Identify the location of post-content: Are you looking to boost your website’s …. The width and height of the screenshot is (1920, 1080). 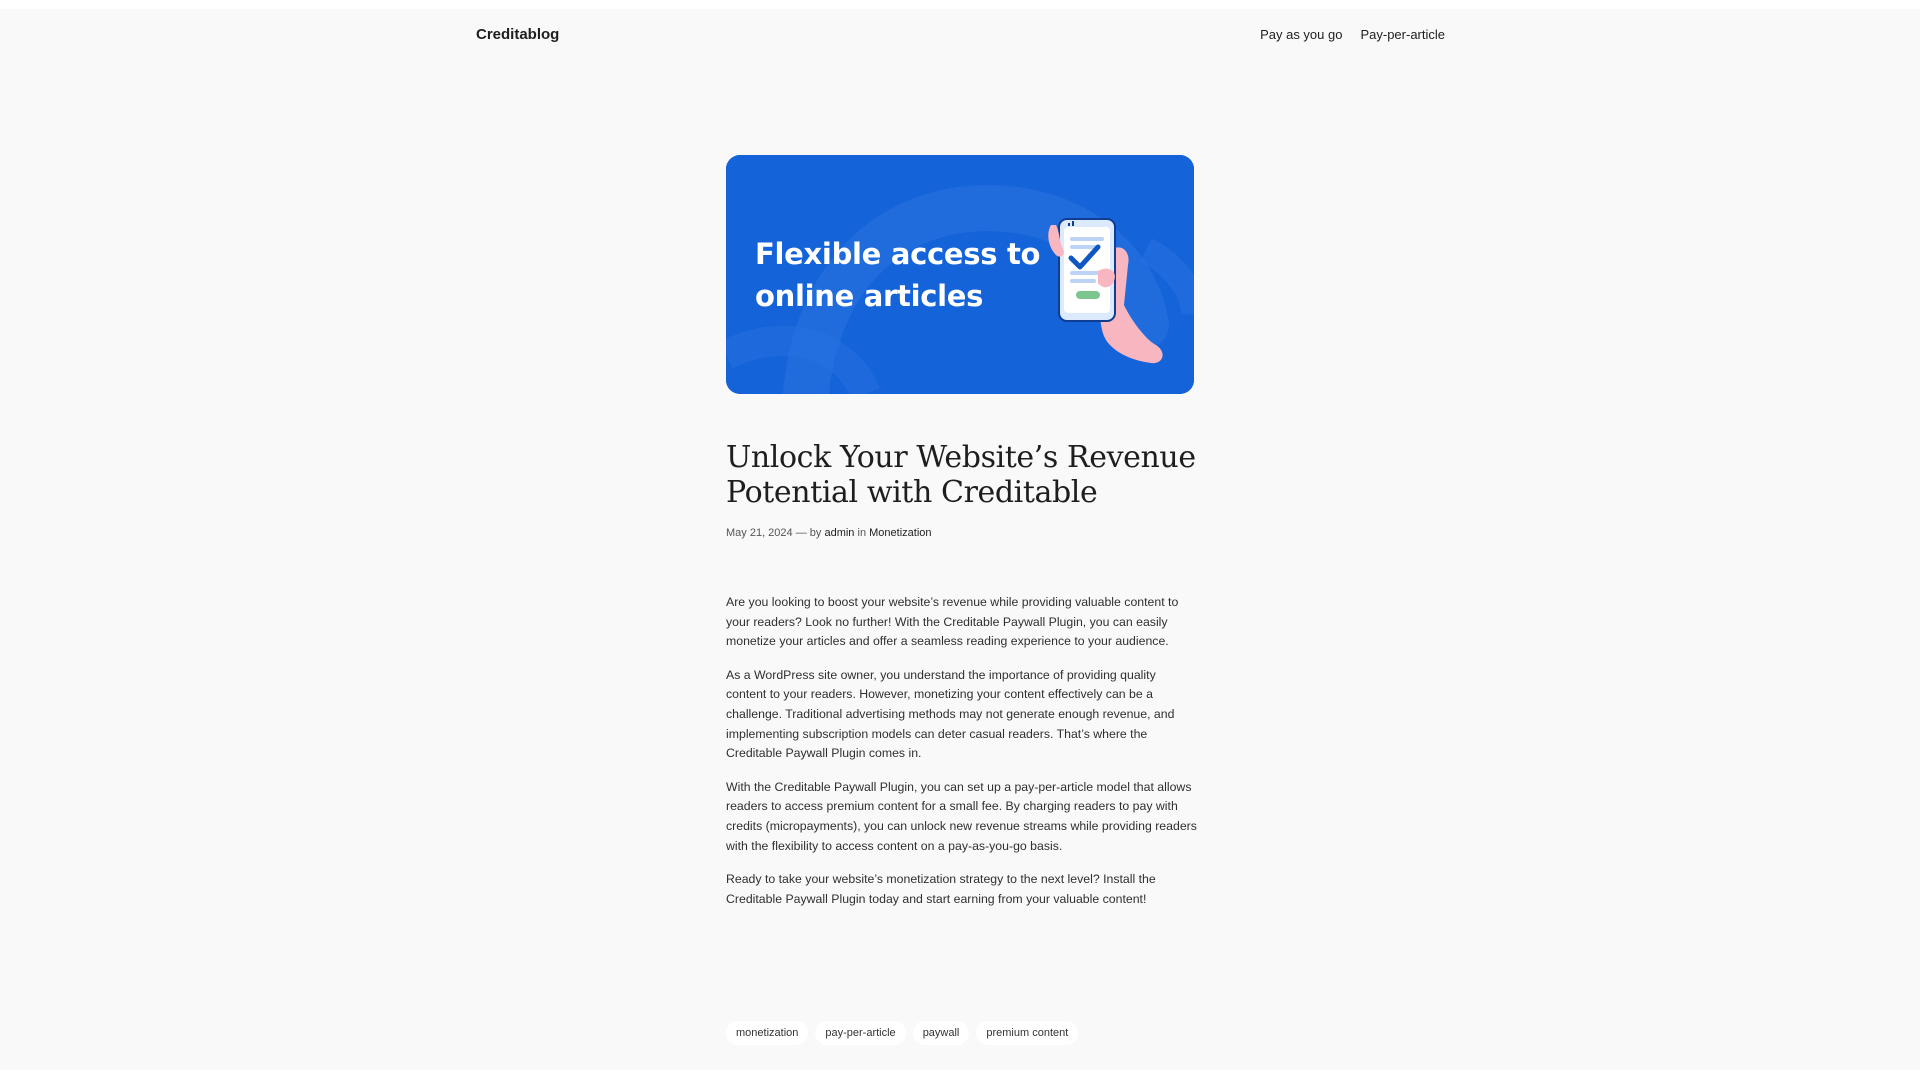
(962, 758).